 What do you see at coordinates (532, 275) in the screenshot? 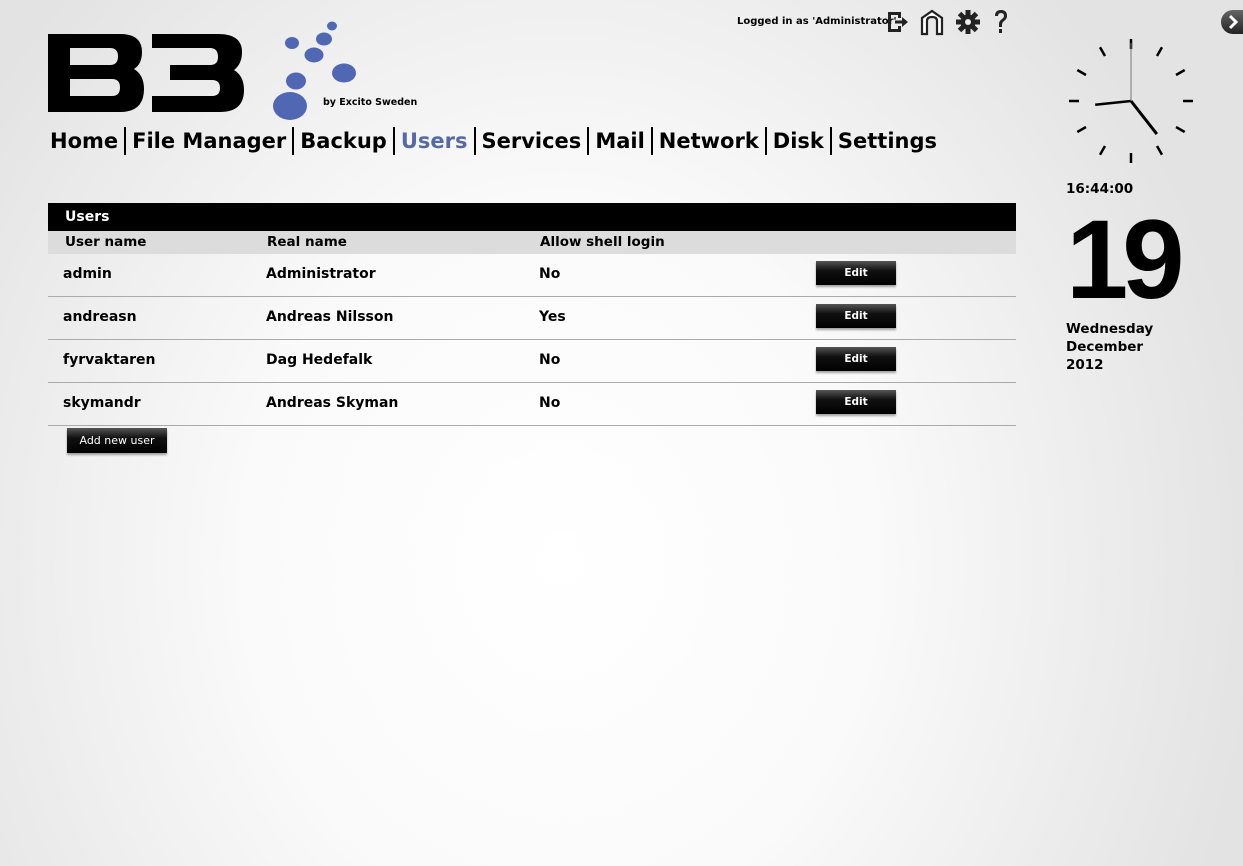
I see `table-row: admin Administrator No Edit` at bounding box center [532, 275].